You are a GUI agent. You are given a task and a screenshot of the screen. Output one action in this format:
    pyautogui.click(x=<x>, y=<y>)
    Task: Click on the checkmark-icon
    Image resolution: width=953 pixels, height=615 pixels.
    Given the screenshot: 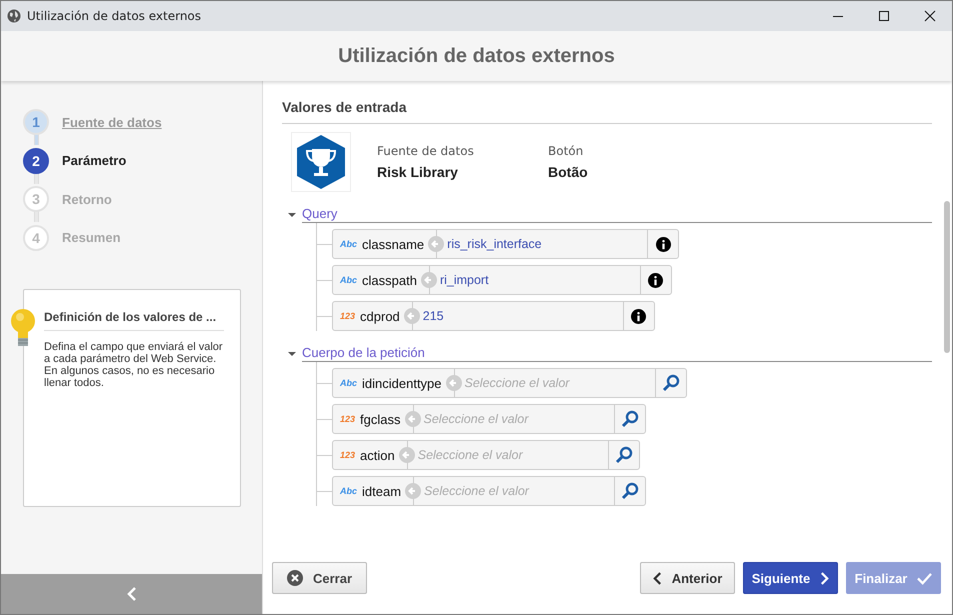 What is the action you would take?
    pyautogui.click(x=924, y=578)
    